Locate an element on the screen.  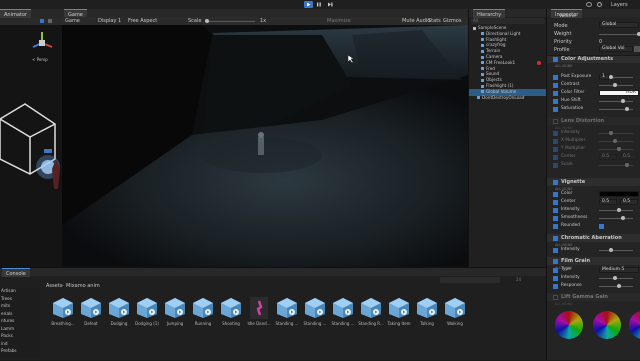
type-dropdown: Medium 5 is located at coordinates (619, 270).